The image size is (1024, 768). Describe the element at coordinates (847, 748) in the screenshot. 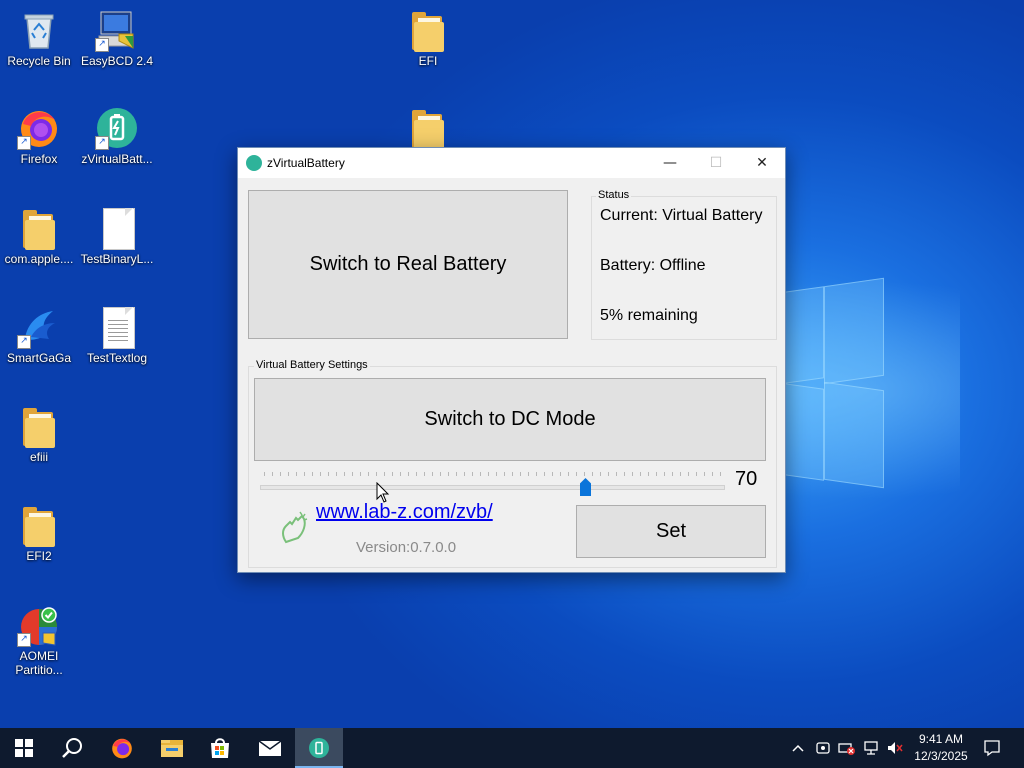

I see `tray-battery-error-icon` at that location.